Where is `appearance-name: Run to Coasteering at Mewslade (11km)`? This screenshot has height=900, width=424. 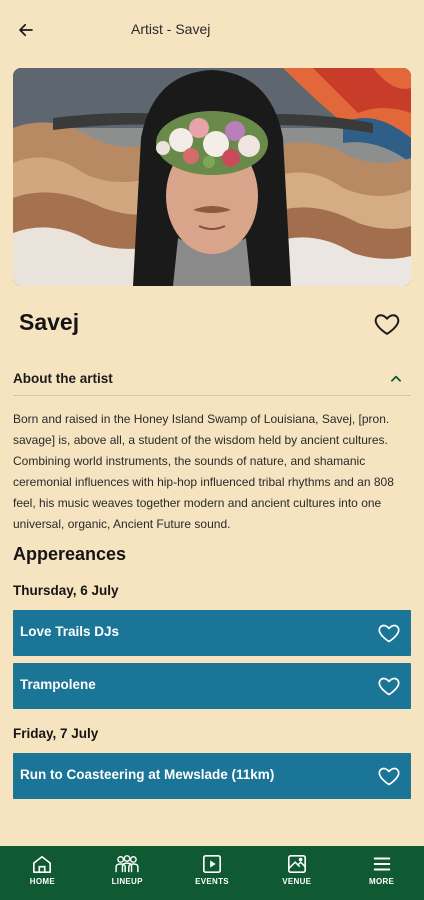 appearance-name: Run to Coasteering at Mewslade (11km) is located at coordinates (147, 774).